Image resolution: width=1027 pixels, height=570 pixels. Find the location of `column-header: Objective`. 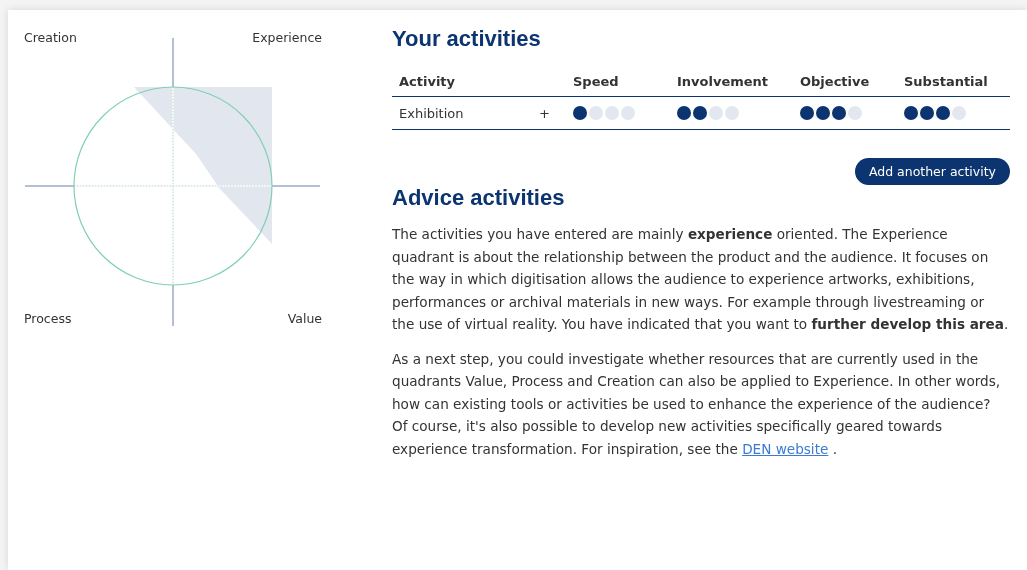

column-header: Objective is located at coordinates (835, 81).